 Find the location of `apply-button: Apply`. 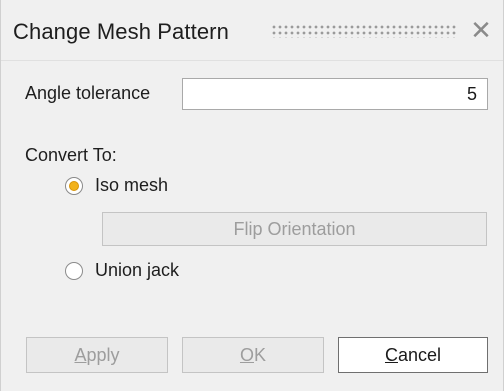

apply-button: Apply is located at coordinates (97, 355).